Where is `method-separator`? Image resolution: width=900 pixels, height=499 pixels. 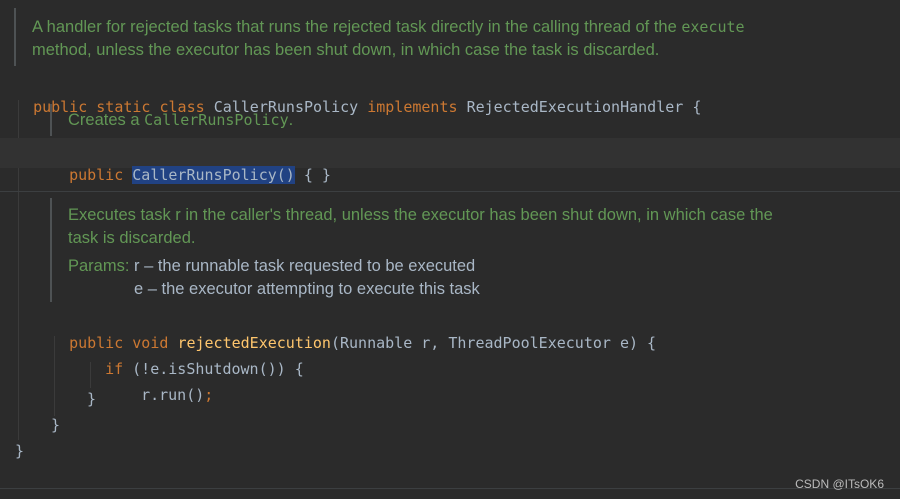 method-separator is located at coordinates (450, 191).